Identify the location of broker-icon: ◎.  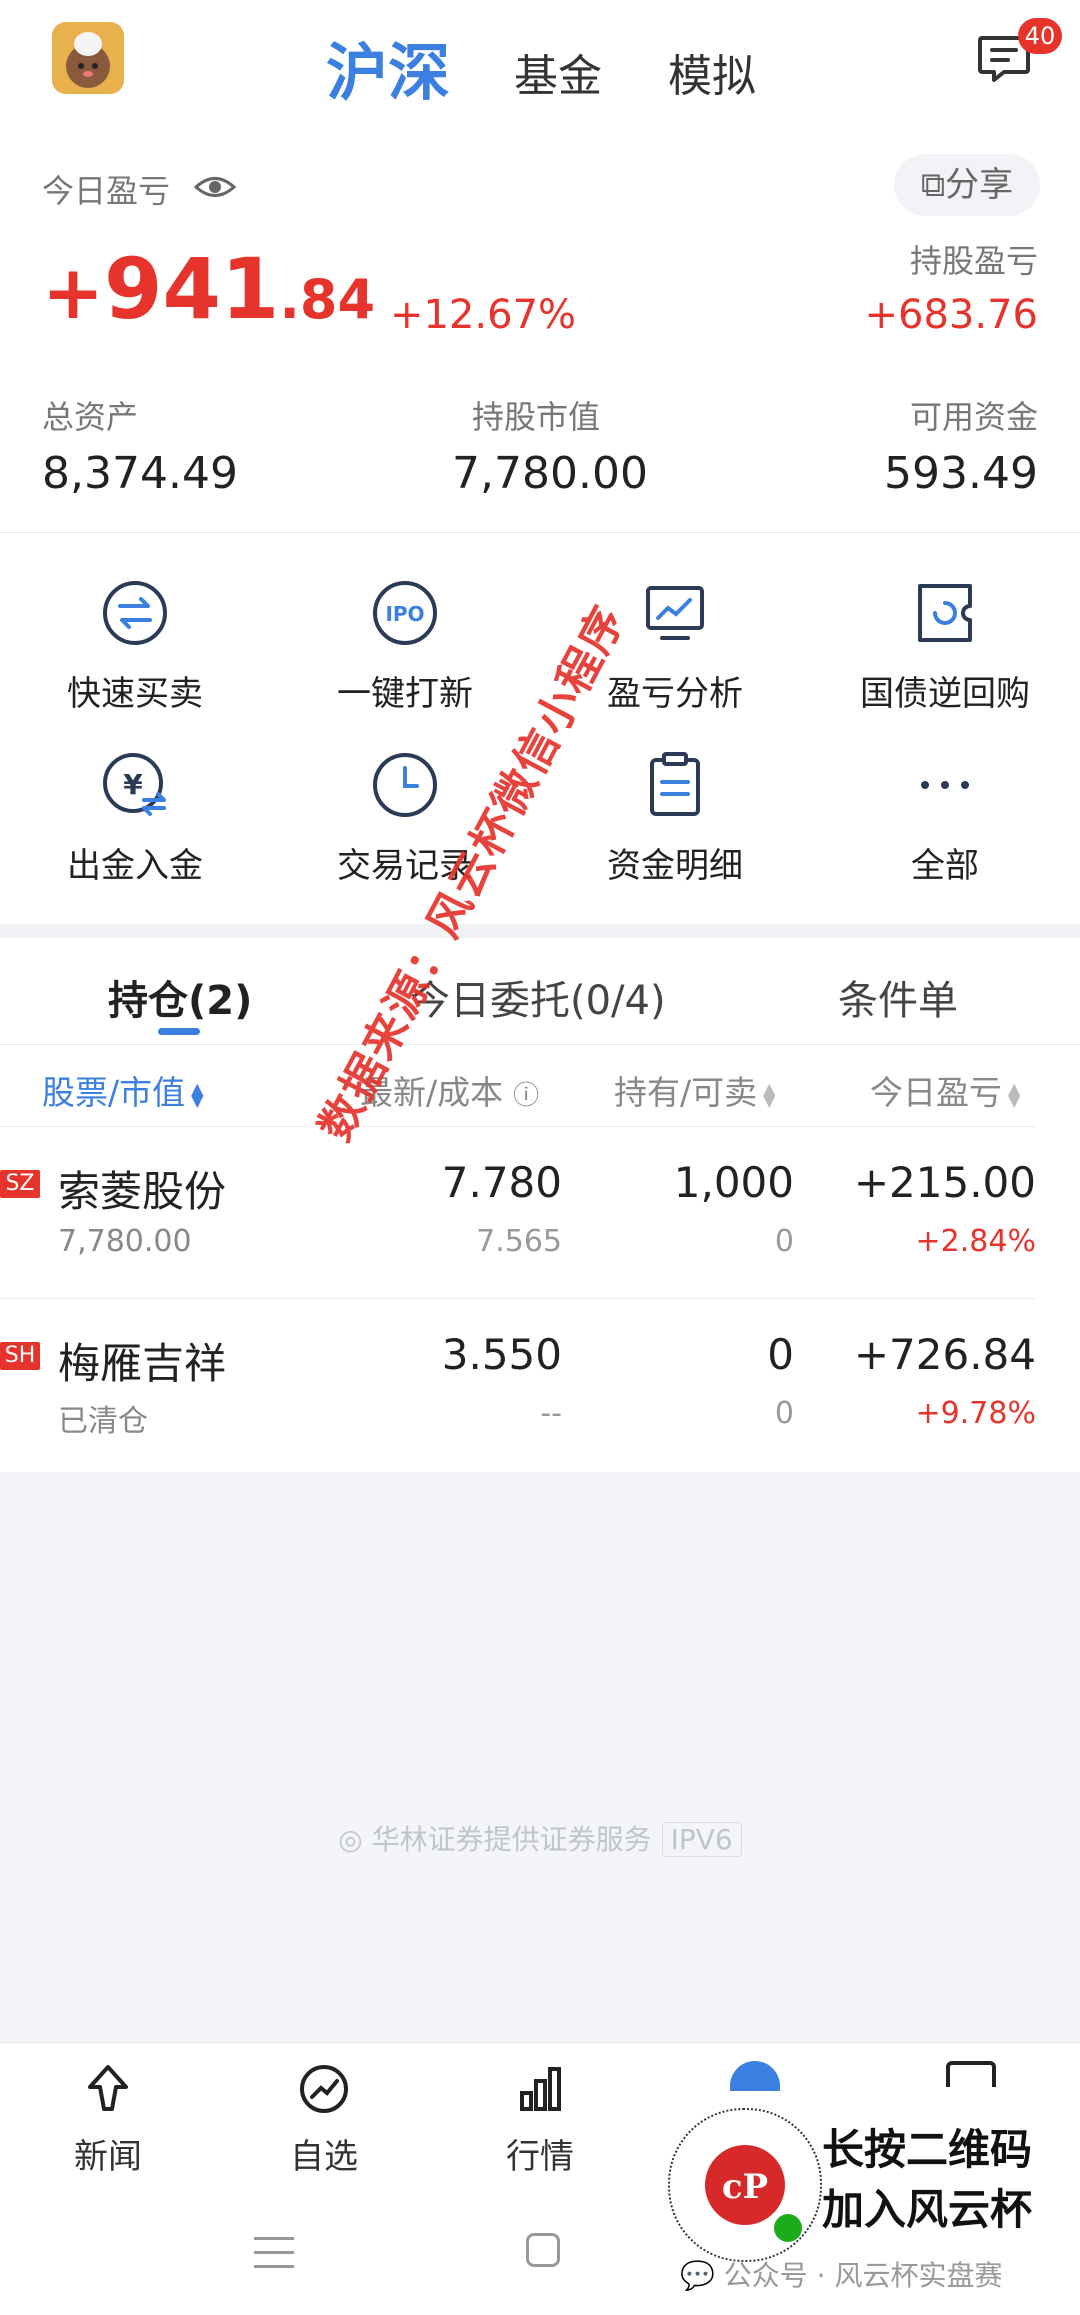
(350, 1839).